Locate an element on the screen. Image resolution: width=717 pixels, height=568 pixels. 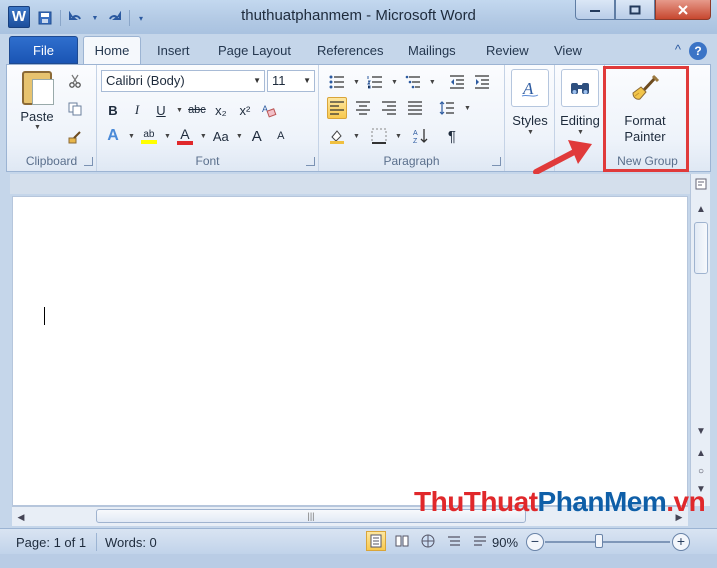
undo-dropdown-icon: ▼ is located at coordinates (95, 18).